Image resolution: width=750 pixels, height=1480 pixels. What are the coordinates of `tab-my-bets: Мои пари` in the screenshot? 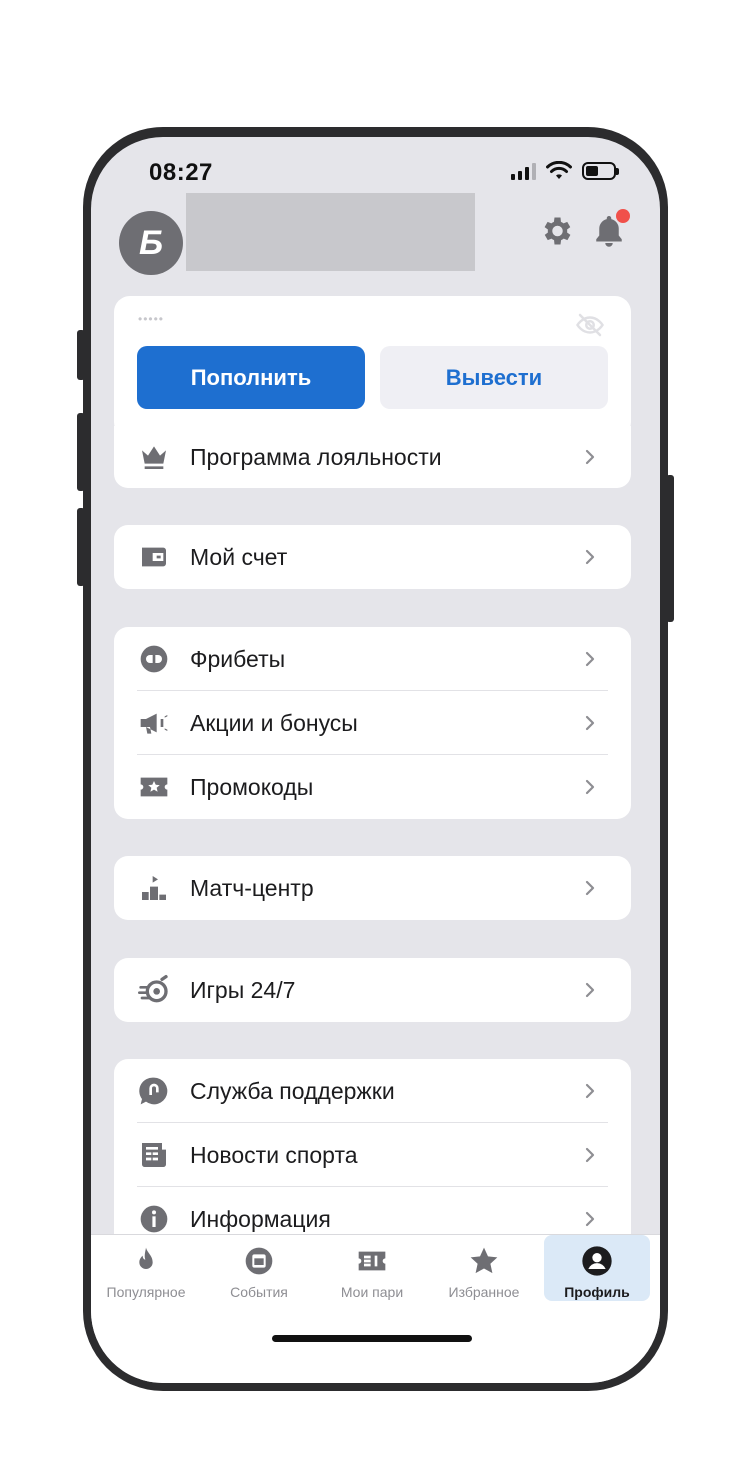 It's located at (372, 1268).